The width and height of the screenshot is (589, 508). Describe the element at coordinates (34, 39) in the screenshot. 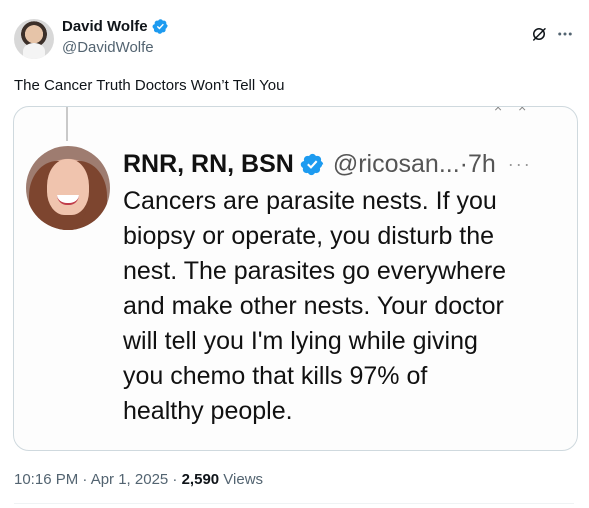

I see `author-avatar` at that location.